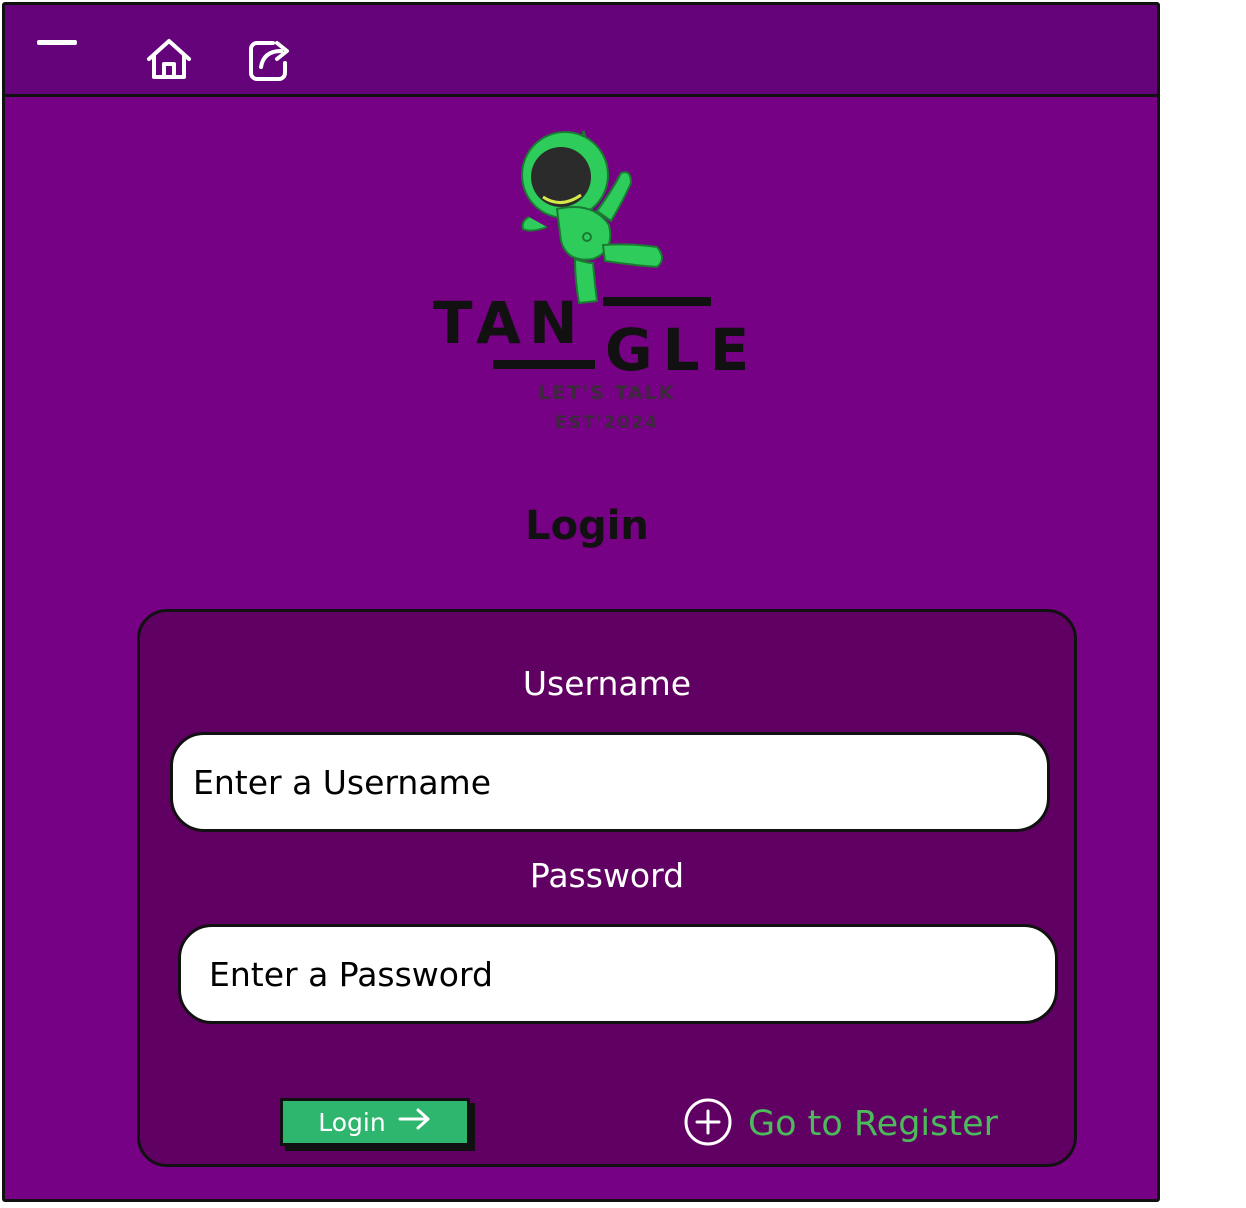 The height and width of the screenshot is (1208, 1246). Describe the element at coordinates (708, 1124) in the screenshot. I see `plus-circle-icon` at that location.